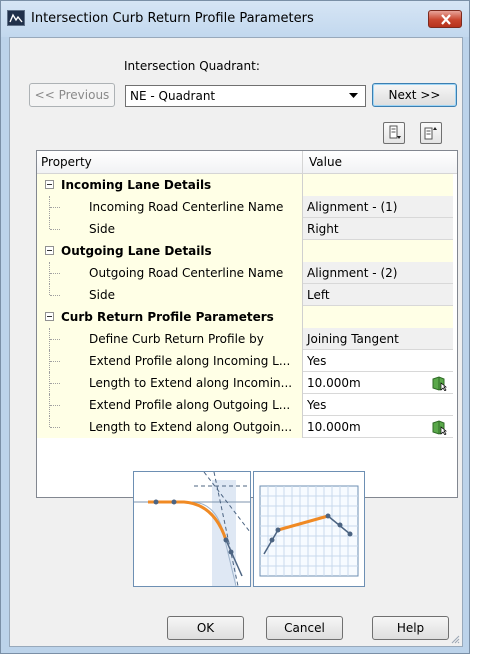  Describe the element at coordinates (325, 162) in the screenshot. I see `value-column-header: Value` at that location.